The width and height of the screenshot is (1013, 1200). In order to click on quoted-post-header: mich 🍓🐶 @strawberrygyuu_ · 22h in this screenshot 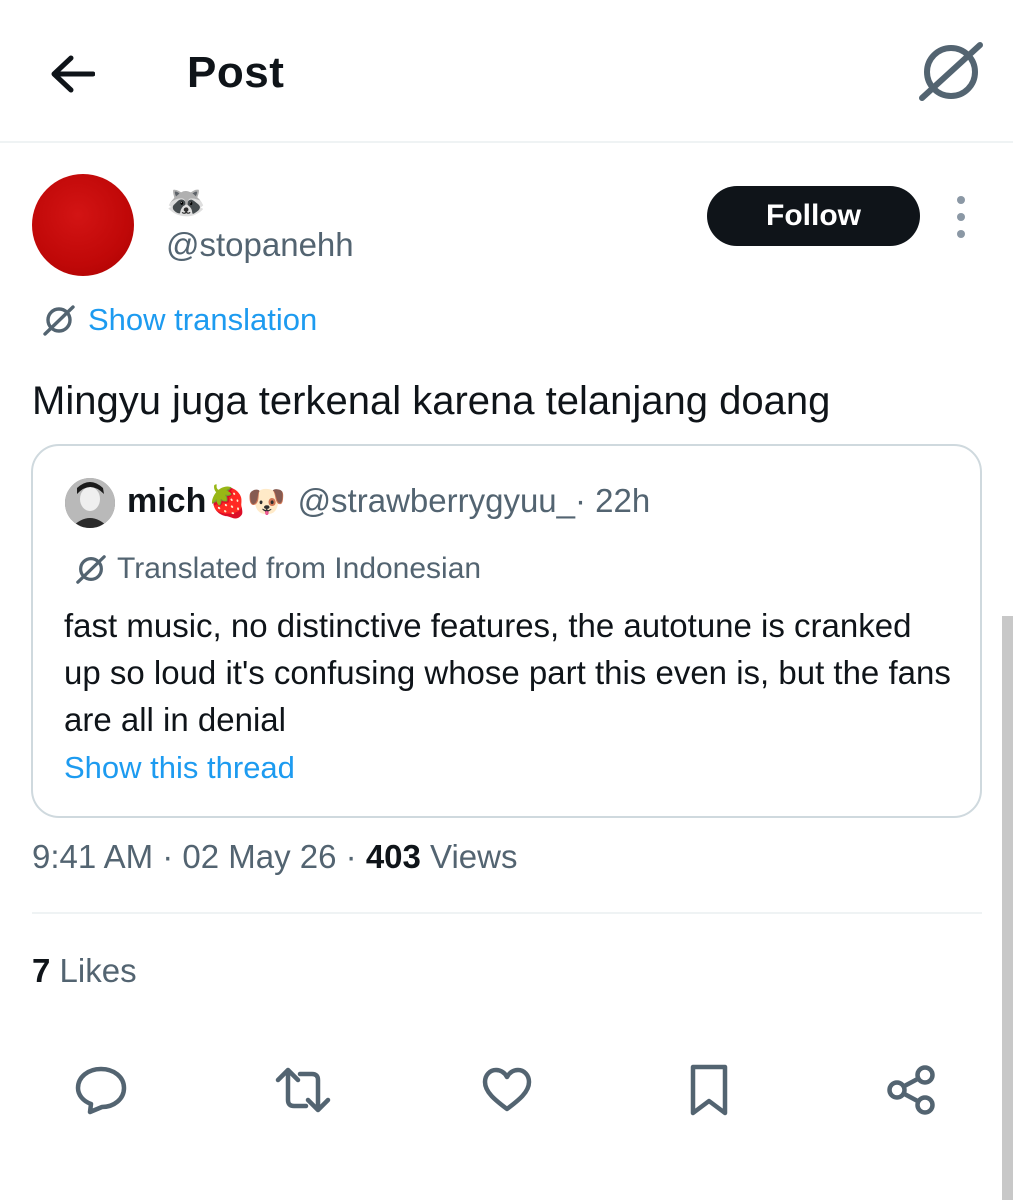, I will do `click(388, 501)`.